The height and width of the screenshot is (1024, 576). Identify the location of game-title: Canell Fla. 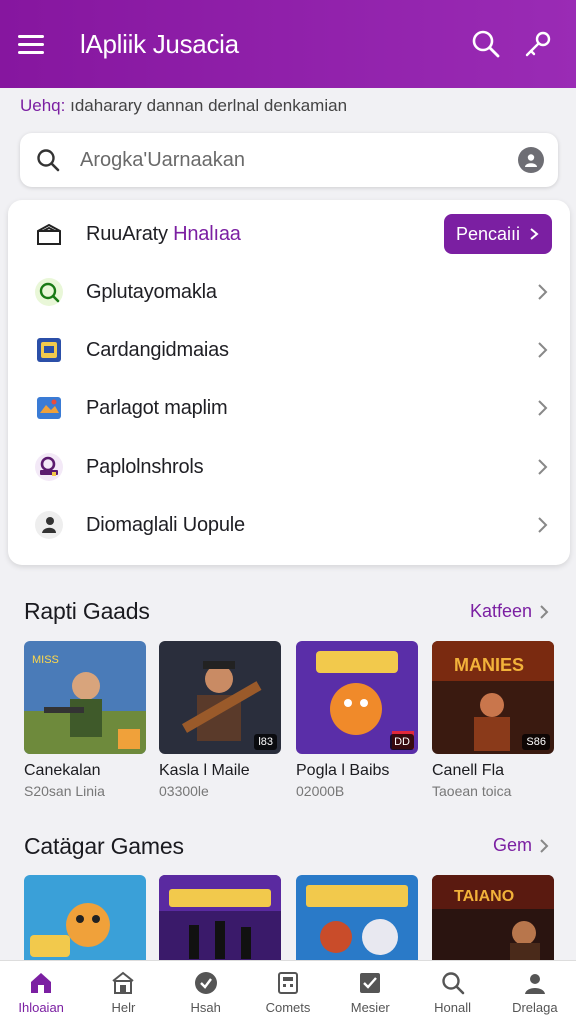
(468, 770).